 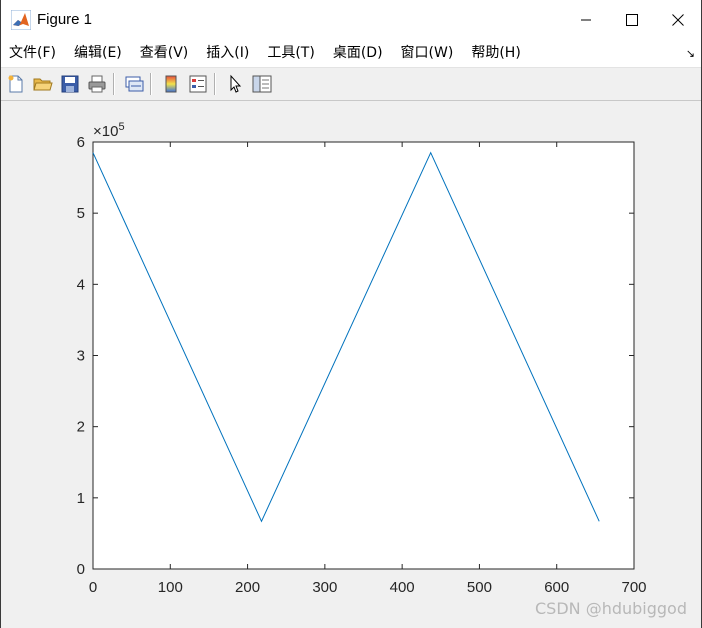 I want to click on window-controls, so click(x=632, y=19).